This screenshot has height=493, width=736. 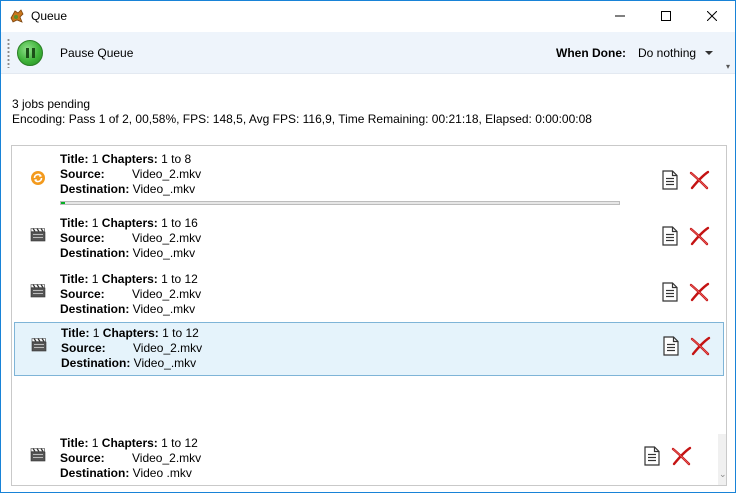 I want to click on minimize-button, so click(x=620, y=16).